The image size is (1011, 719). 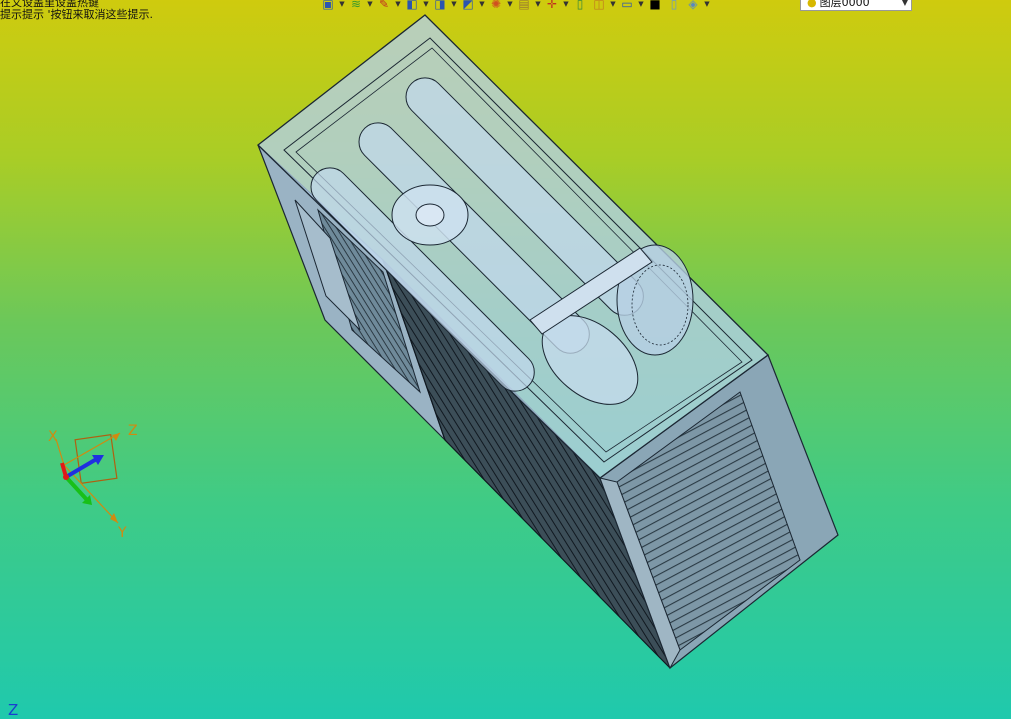 I want to click on triad-x-label: X, so click(x=53, y=437).